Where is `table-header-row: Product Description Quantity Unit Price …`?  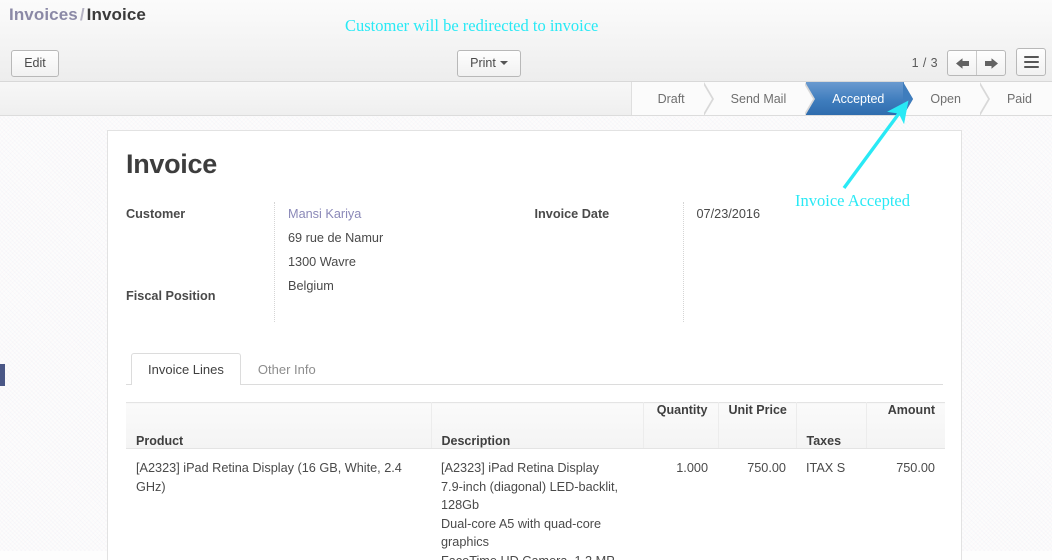 table-header-row: Product Description Quantity Unit Price … is located at coordinates (535, 426).